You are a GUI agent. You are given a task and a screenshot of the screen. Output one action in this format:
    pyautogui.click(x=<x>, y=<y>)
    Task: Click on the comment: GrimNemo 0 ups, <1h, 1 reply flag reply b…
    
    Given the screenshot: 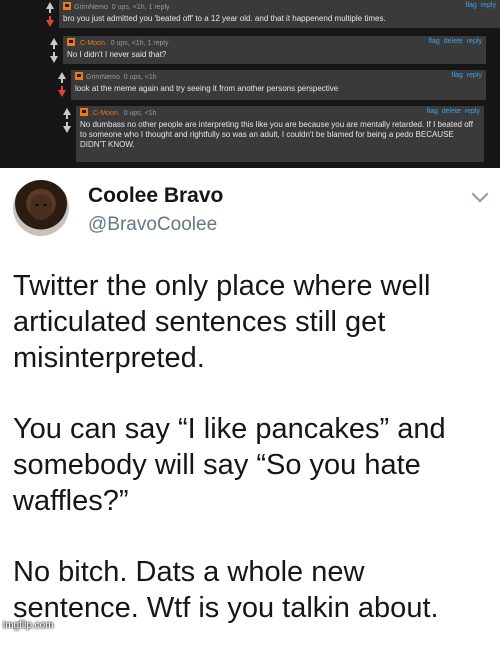 What is the action you would take?
    pyautogui.click(x=271, y=15)
    